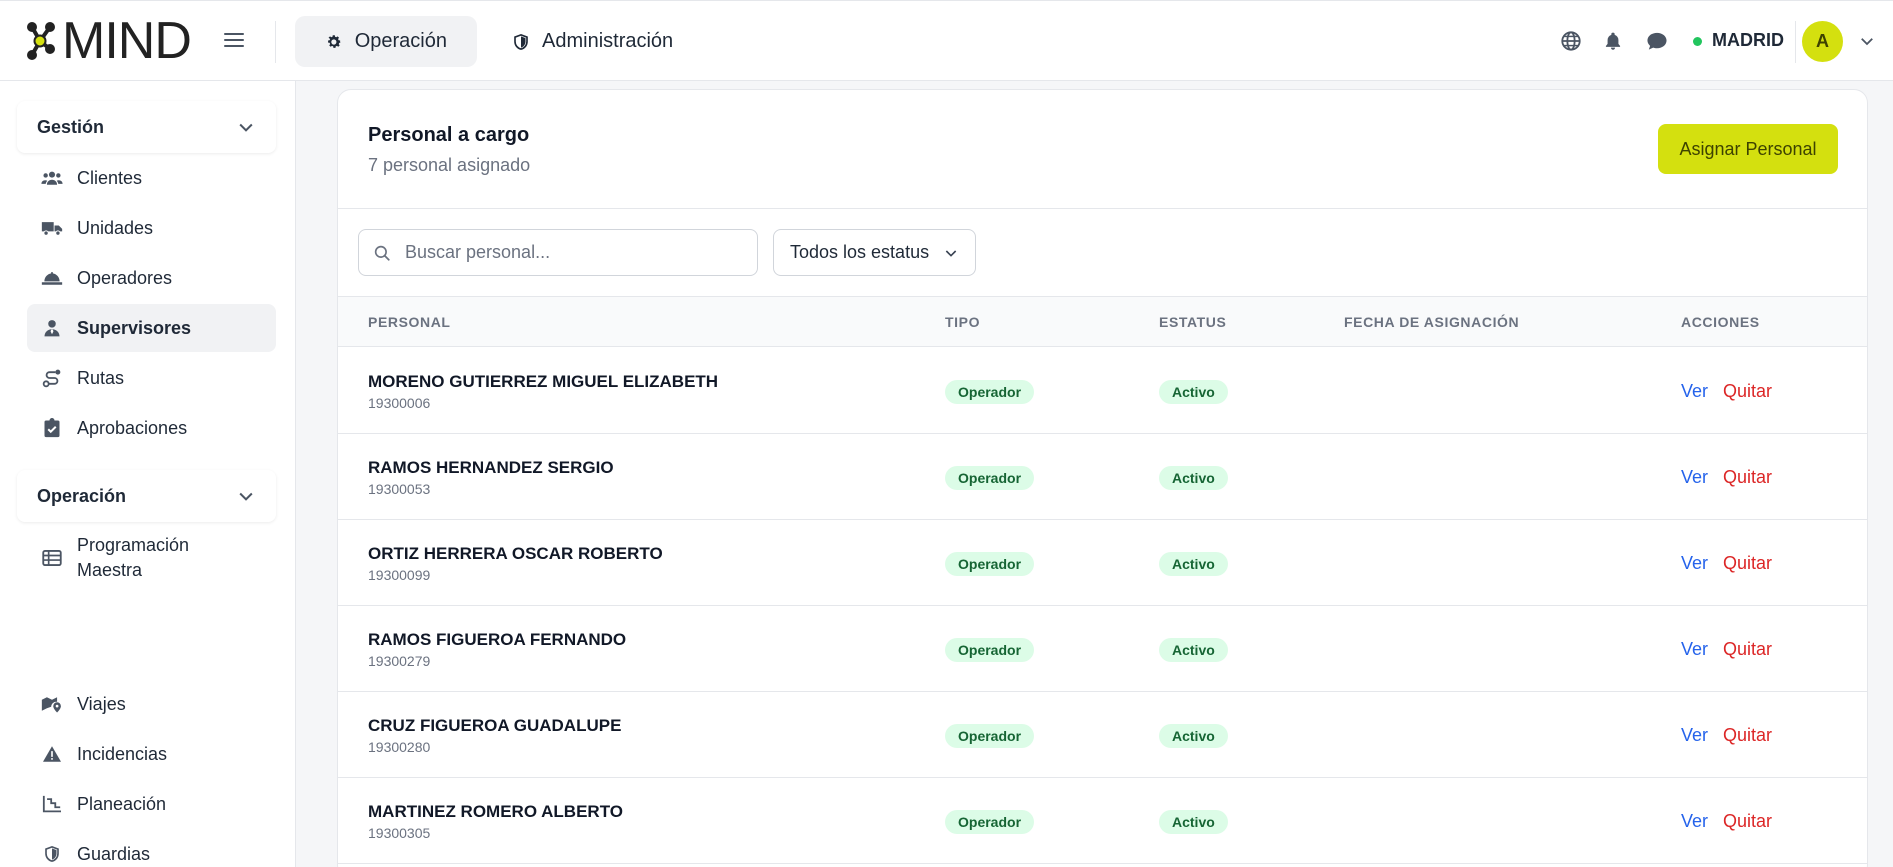 The height and width of the screenshot is (867, 1893). I want to click on personal-id: 19300099, so click(399, 575).